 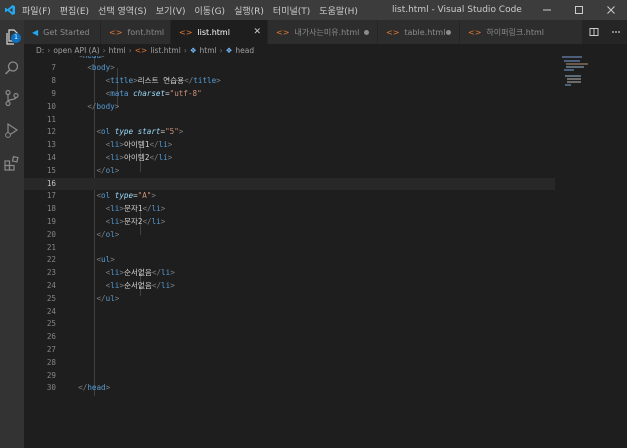 I want to click on line-number: 17, so click(x=51, y=196).